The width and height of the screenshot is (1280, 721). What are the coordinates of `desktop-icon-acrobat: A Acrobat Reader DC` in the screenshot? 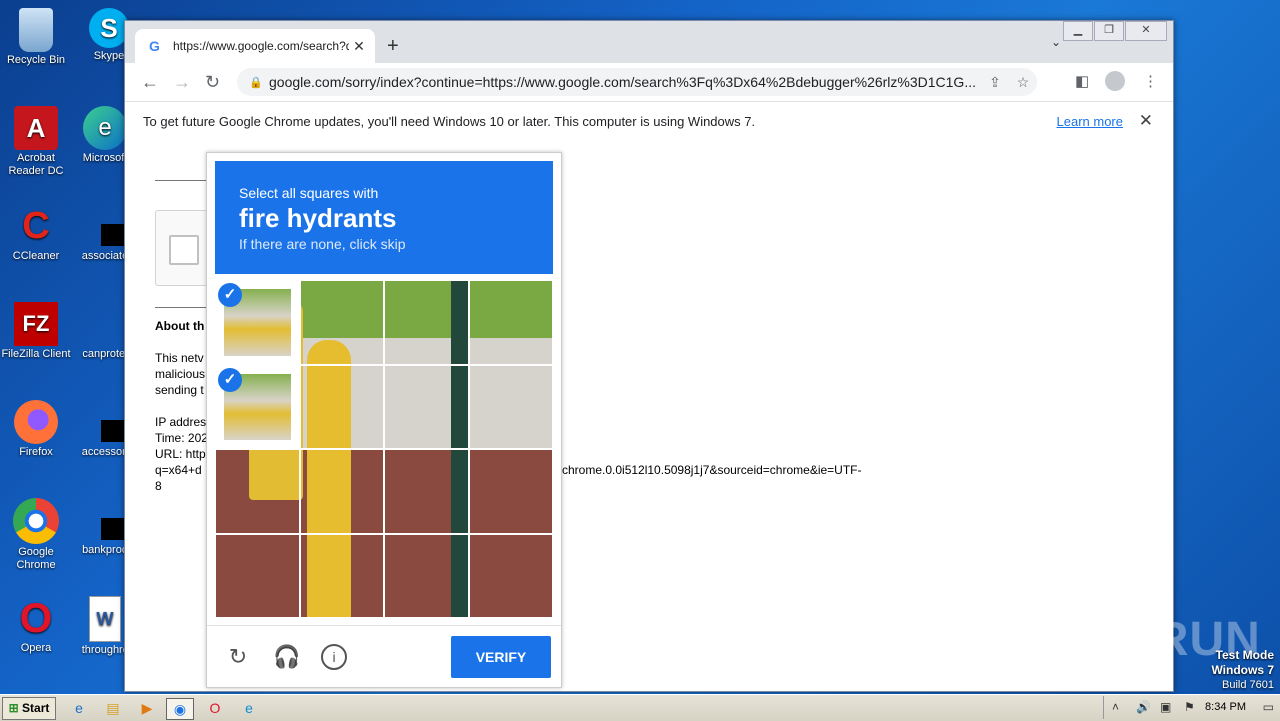 It's located at (36, 142).